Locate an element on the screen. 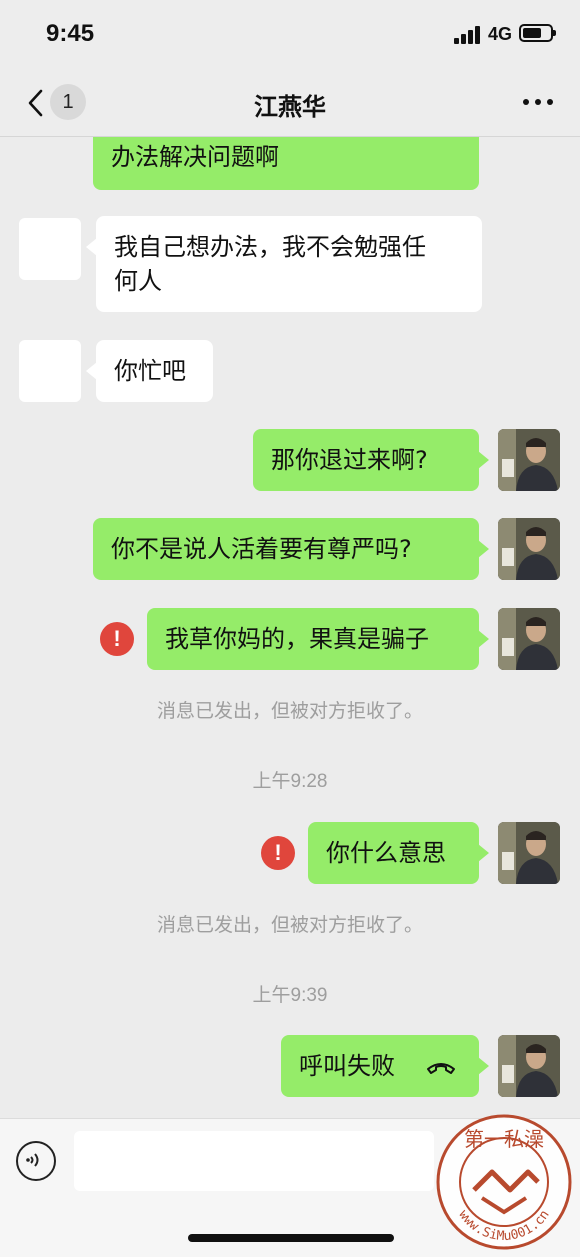  message-timestamp: 上午9:39 is located at coordinates (290, 995).